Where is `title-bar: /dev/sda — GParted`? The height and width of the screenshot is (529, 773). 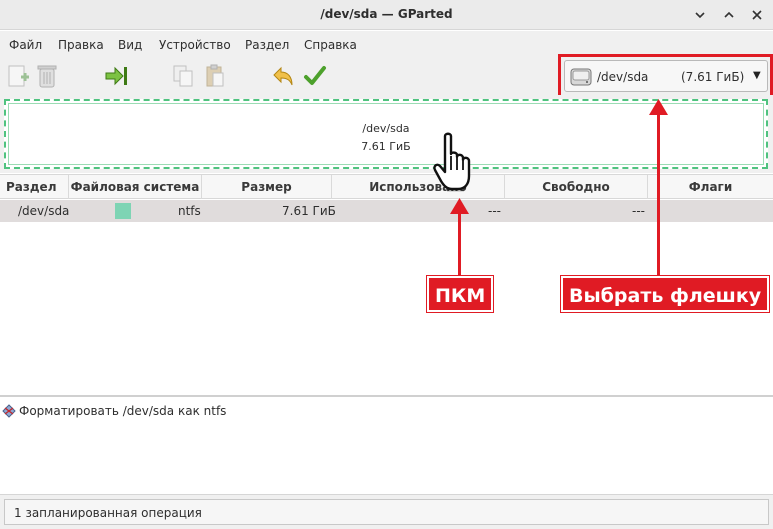 title-bar: /dev/sda — GParted is located at coordinates (386, 15).